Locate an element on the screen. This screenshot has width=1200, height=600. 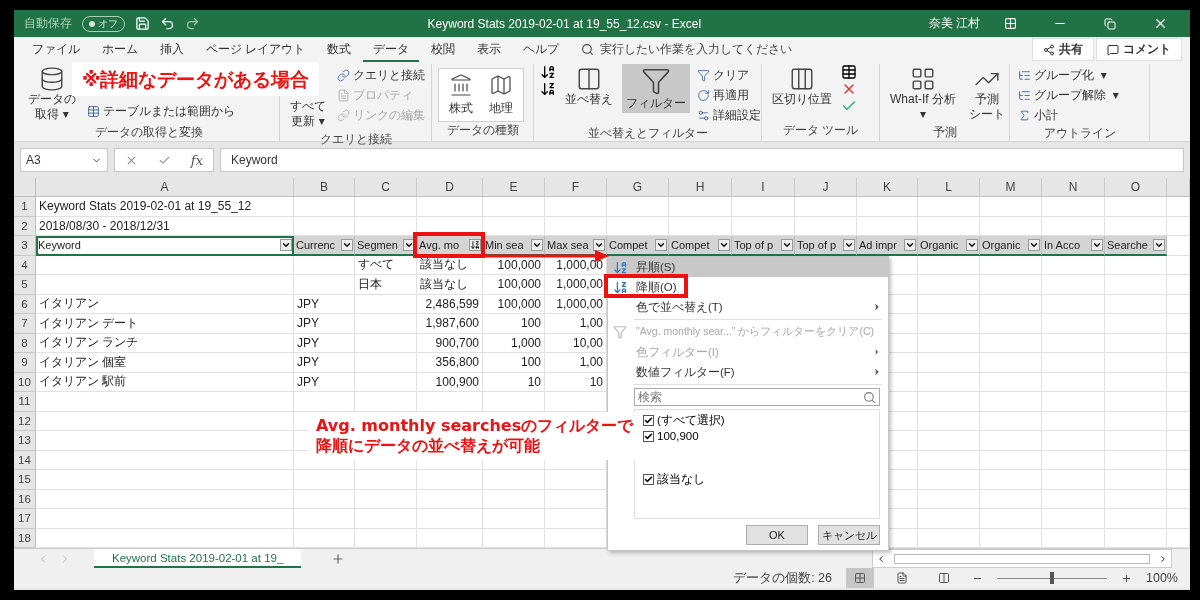
dialog-button: キャンセル is located at coordinates (849, 535).